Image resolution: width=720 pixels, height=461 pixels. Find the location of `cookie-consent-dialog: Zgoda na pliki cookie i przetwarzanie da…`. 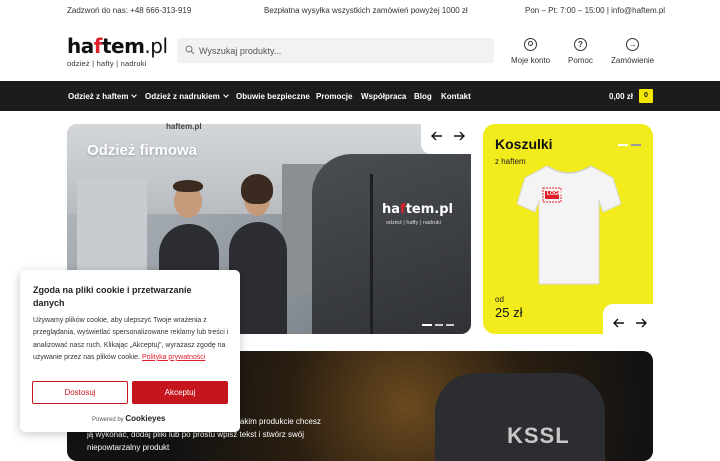

cookie-consent-dialog: Zgoda na pliki cookie i przetwarzanie da… is located at coordinates (130, 351).